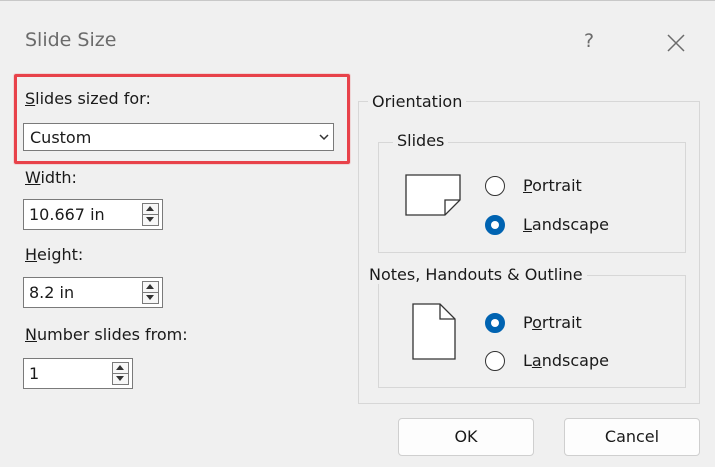  I want to click on width-spin-buttons, so click(150, 214).